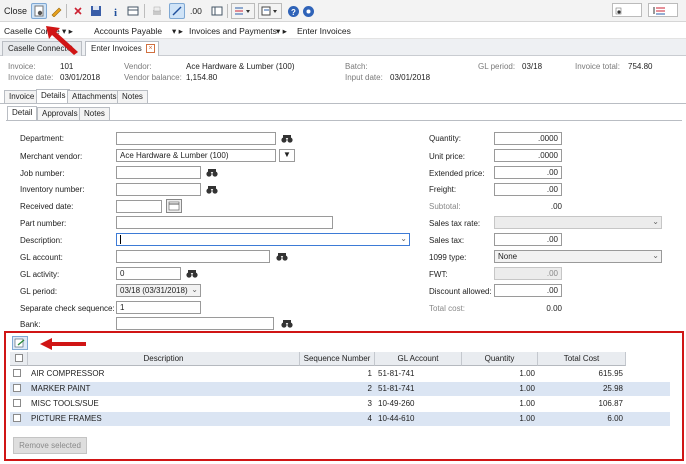 The width and height of the screenshot is (686, 464). I want to click on freight-label: Freight:, so click(443, 189).